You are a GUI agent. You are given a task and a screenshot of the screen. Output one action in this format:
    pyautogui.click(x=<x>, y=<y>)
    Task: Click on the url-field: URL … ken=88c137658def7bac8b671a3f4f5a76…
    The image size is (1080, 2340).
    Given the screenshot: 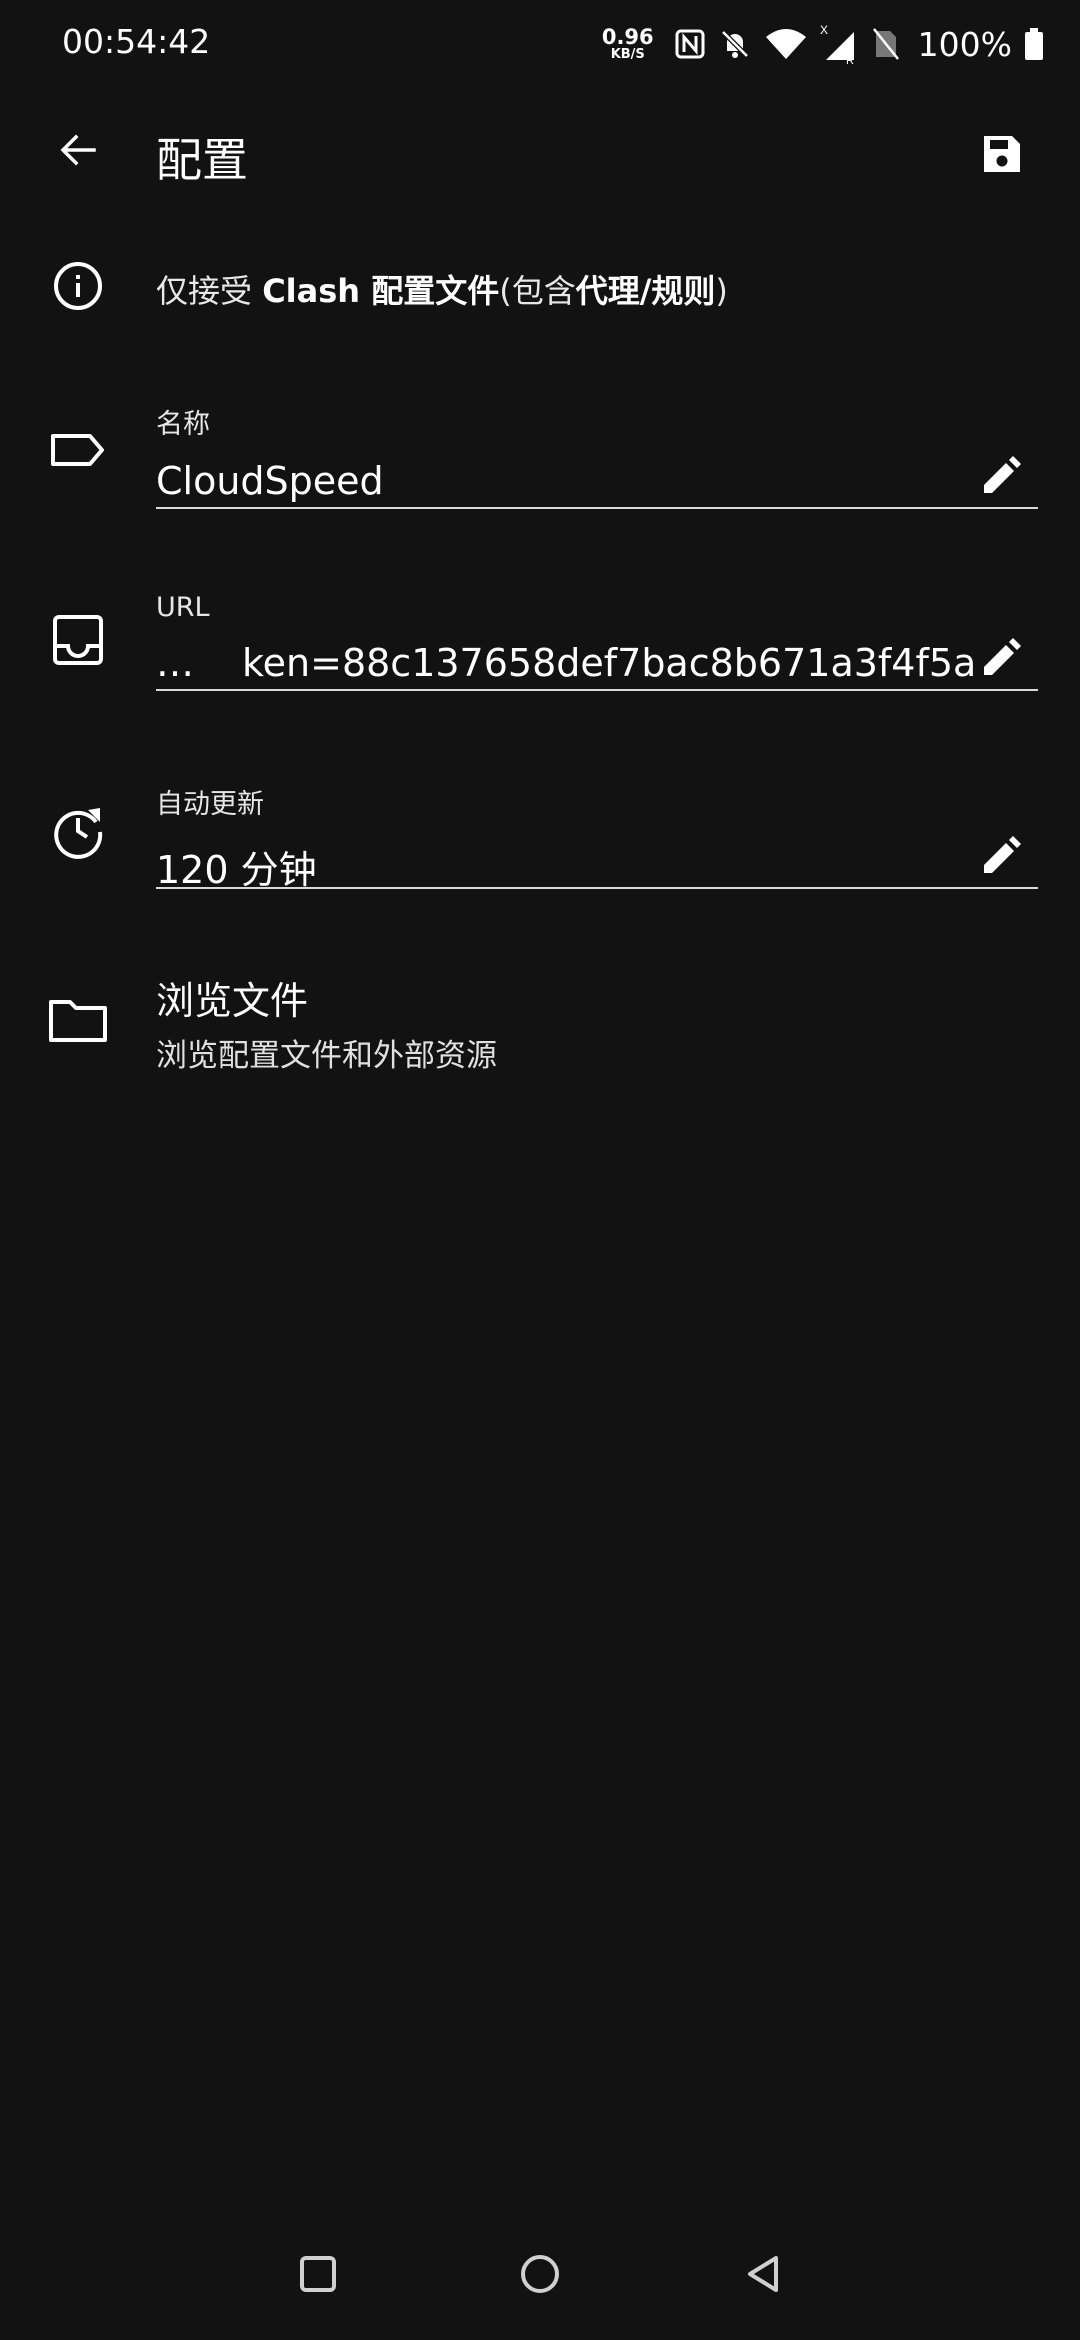 What is the action you would take?
    pyautogui.click(x=597, y=641)
    